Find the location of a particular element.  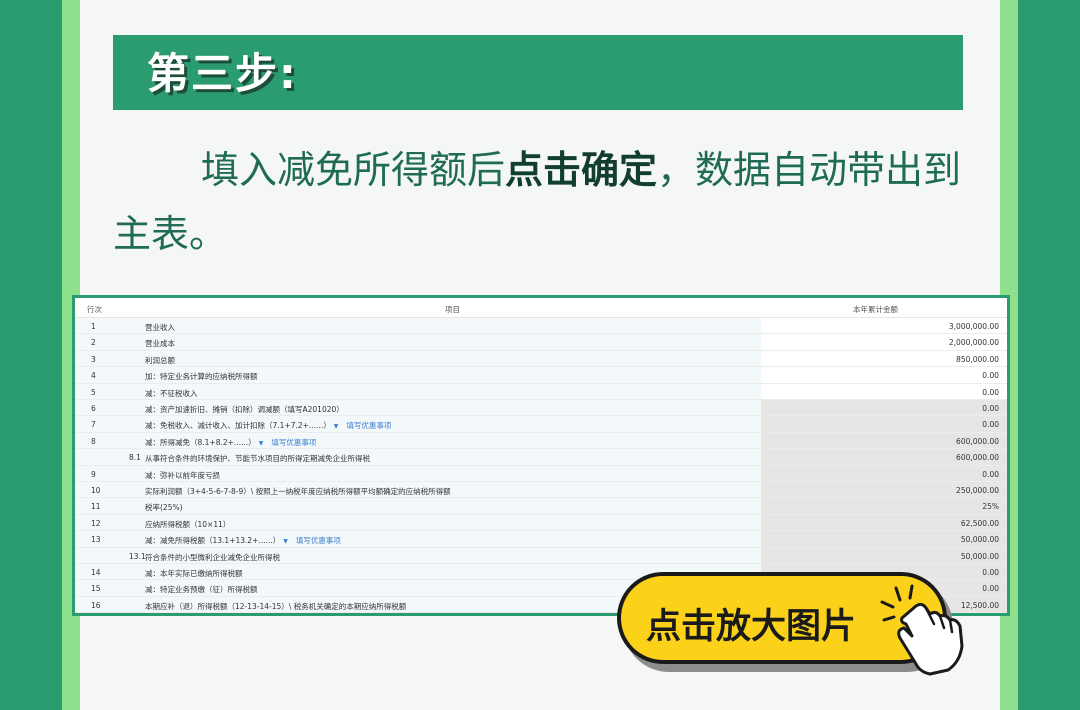

row-item: 减：免税收入、减计收入、加计扣除（7.1+7.2+......） ▼ 填写优惠事项 is located at coordinates (268, 425).